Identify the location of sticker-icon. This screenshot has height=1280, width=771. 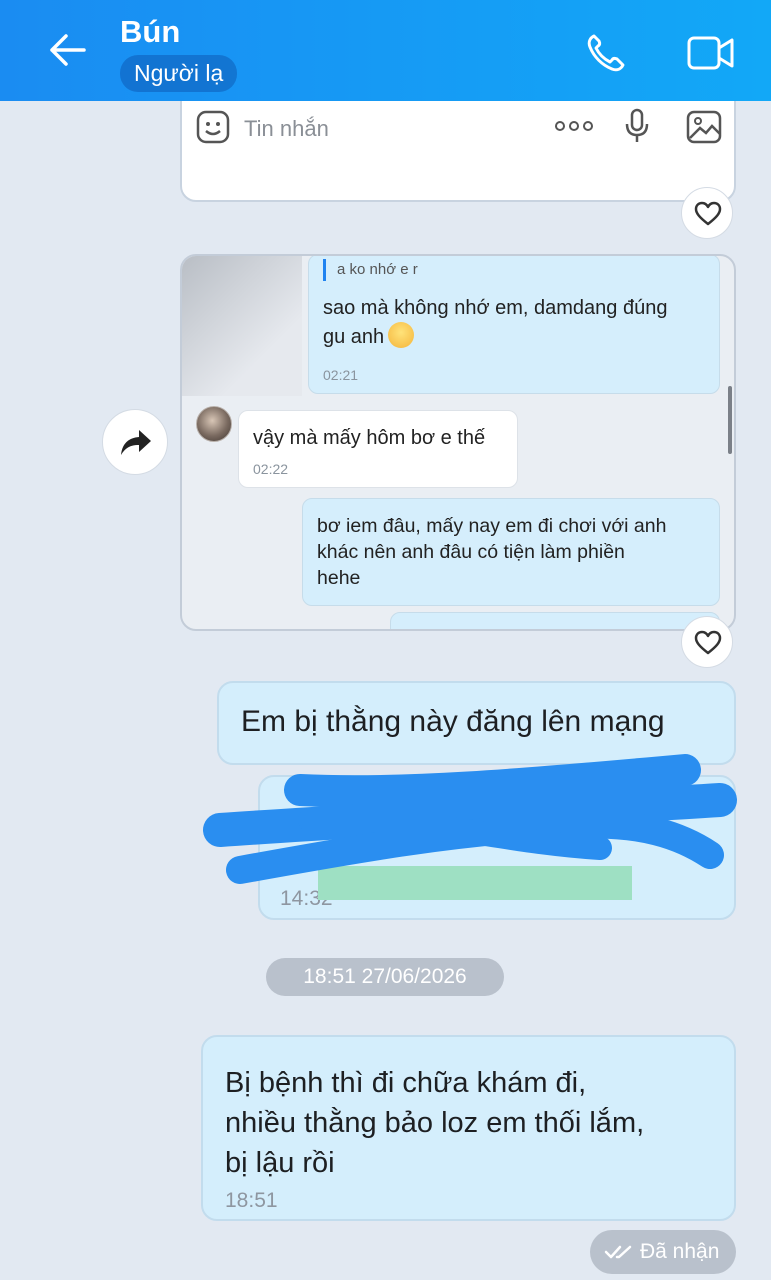
(213, 127).